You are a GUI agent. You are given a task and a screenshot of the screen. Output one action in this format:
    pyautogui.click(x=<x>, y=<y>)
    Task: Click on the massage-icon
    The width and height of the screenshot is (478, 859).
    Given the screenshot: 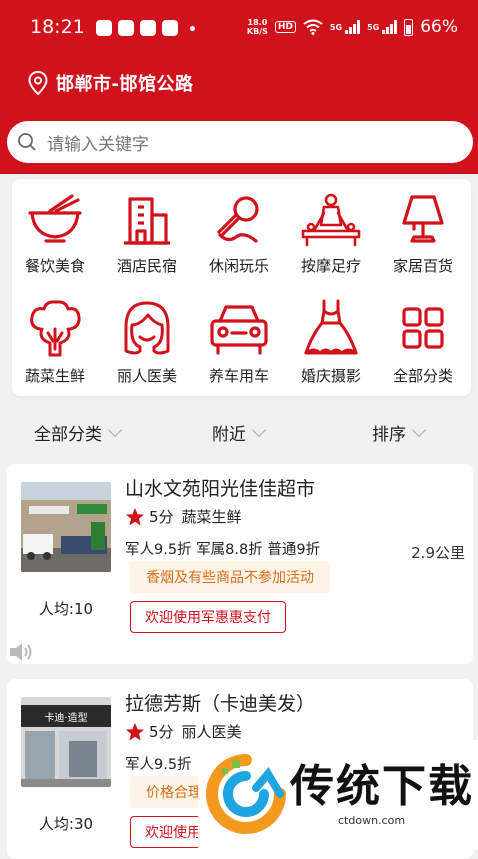 What is the action you would take?
    pyautogui.click(x=331, y=220)
    